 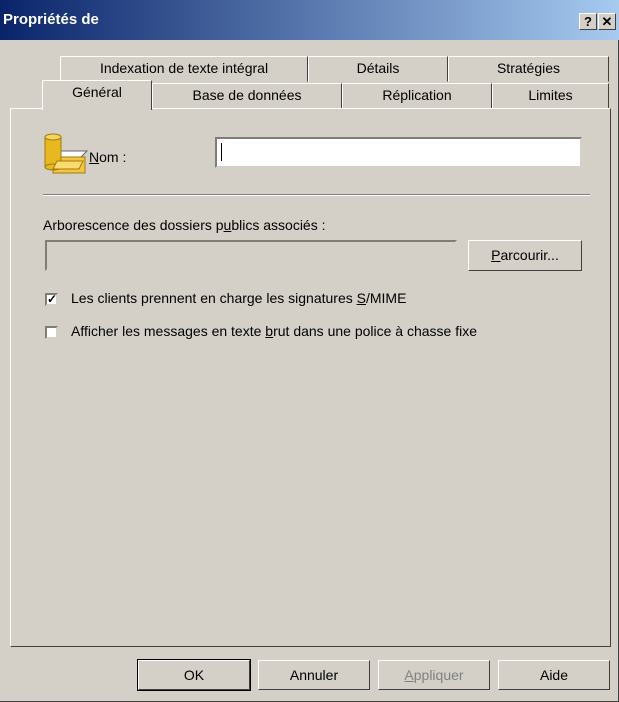 I want to click on question-icon: ?, so click(x=588, y=21).